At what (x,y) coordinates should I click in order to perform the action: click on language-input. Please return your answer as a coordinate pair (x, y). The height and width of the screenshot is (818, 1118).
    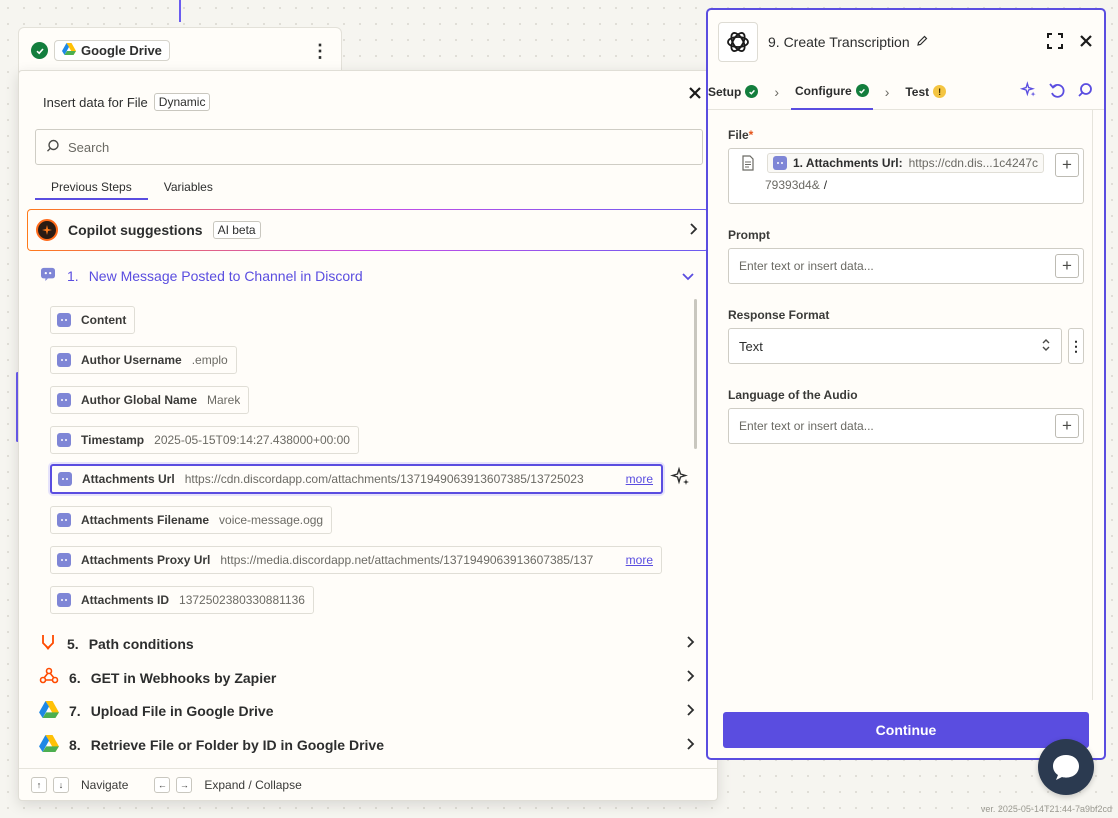
    Looking at the image, I should click on (897, 426).